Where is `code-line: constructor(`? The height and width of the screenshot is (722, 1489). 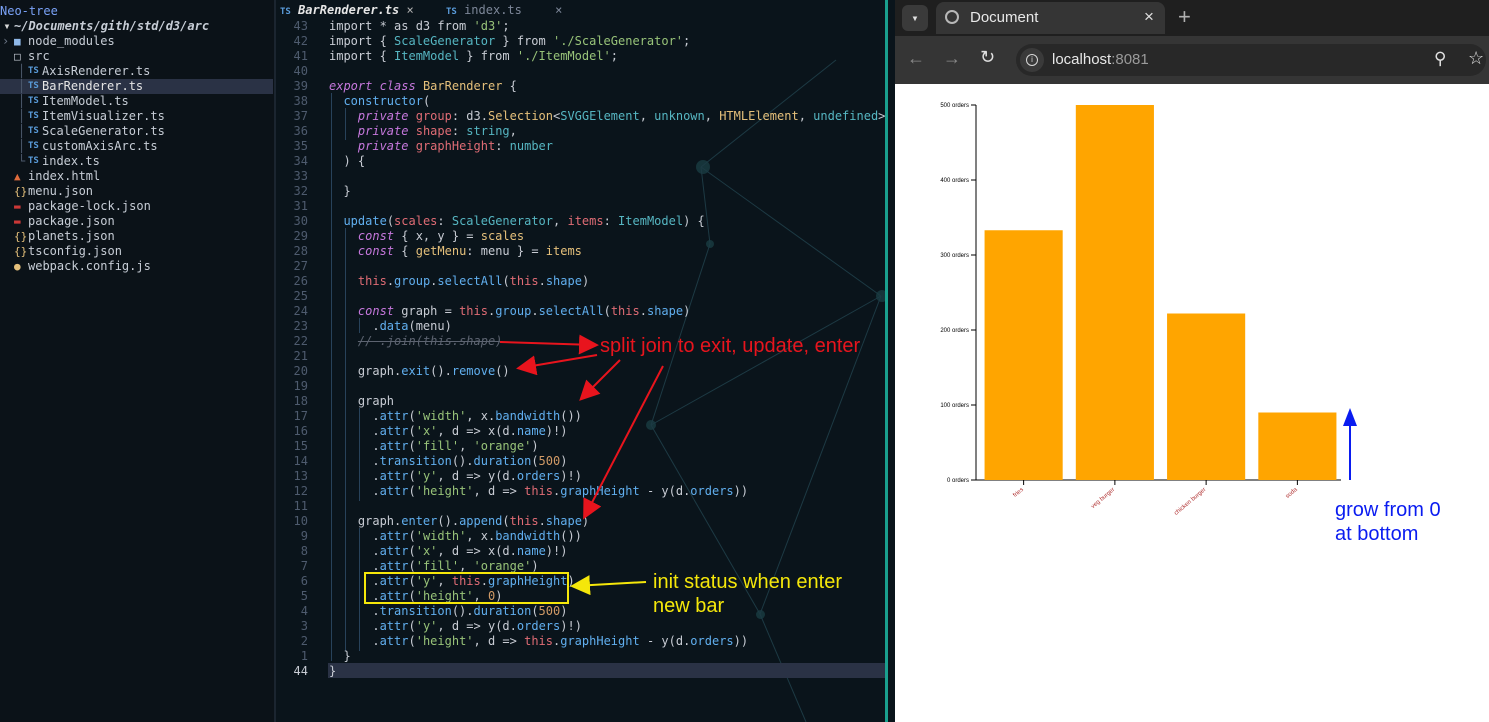 code-line: constructor( is located at coordinates (379, 101).